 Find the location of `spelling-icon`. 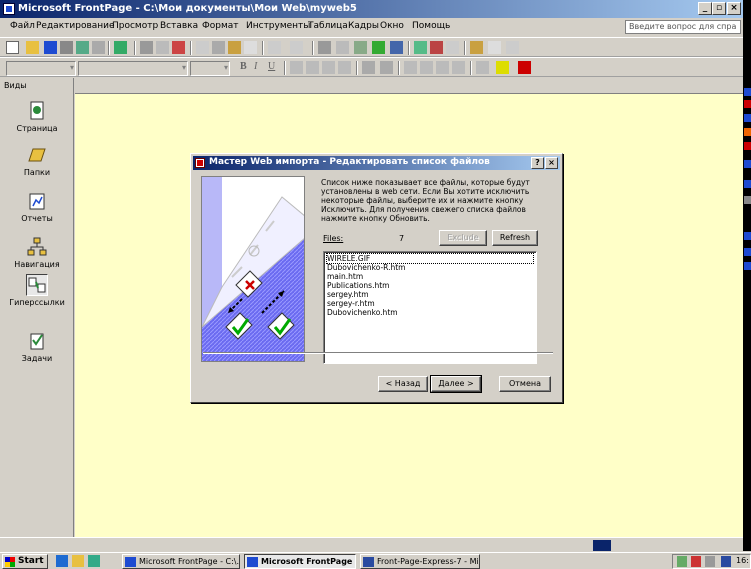

spelling-icon is located at coordinates (178, 47).